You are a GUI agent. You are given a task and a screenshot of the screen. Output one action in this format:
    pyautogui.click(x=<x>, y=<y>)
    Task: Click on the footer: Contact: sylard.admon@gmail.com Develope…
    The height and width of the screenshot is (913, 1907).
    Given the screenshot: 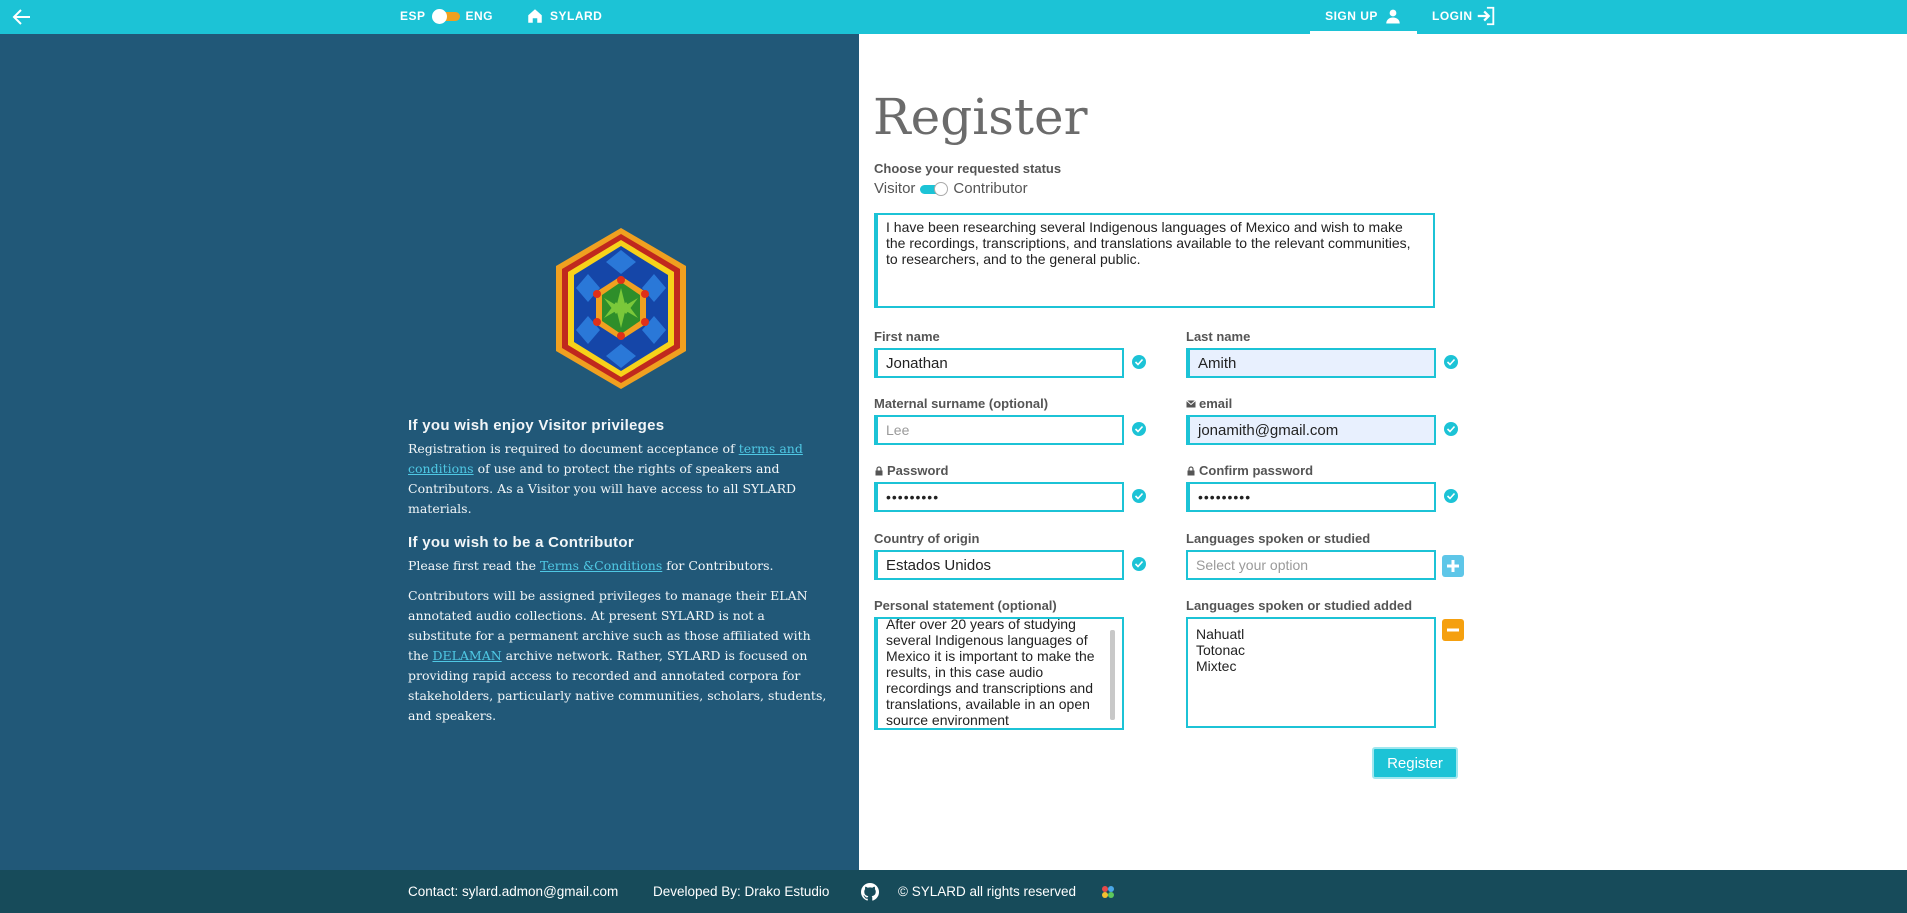 What is the action you would take?
    pyautogui.click(x=953, y=891)
    